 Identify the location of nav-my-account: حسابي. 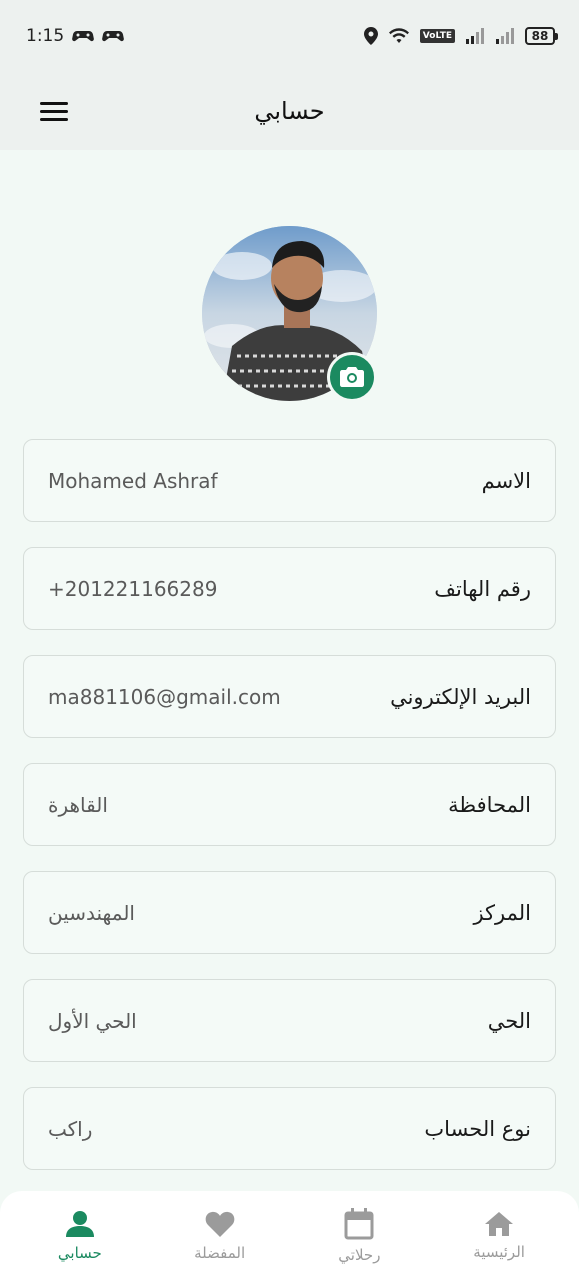
(80, 1236).